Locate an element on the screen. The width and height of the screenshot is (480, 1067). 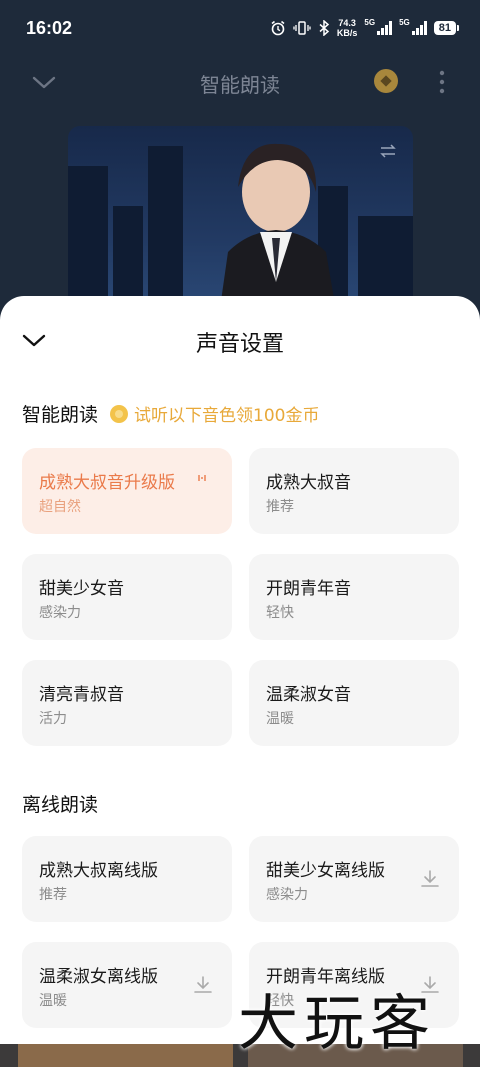
voice-name: 成熟大叔音升级版 is located at coordinates (107, 483).